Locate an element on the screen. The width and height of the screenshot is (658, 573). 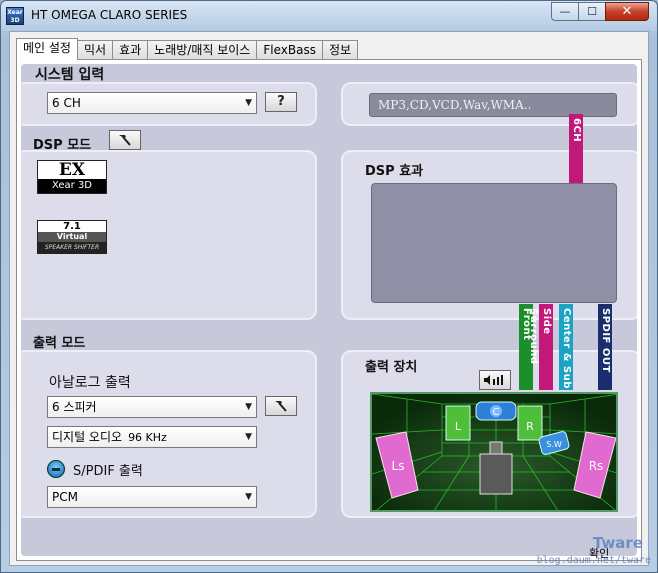
side-surround-channel-bar: Side Surround is located at coordinates (540, 347).